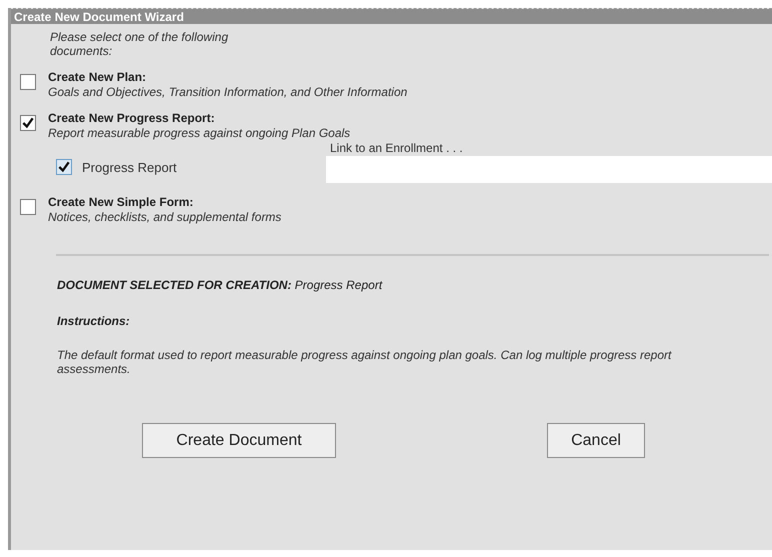  Describe the element at coordinates (132, 118) in the screenshot. I see `option-title: Create New Progress Report:` at that location.